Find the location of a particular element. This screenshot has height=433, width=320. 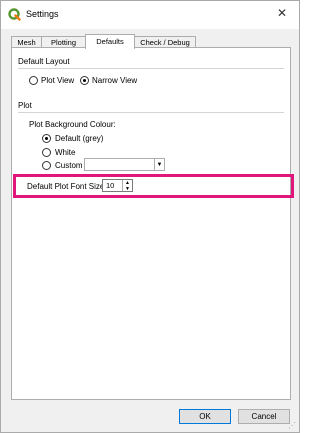

radio-white is located at coordinates (46, 152).